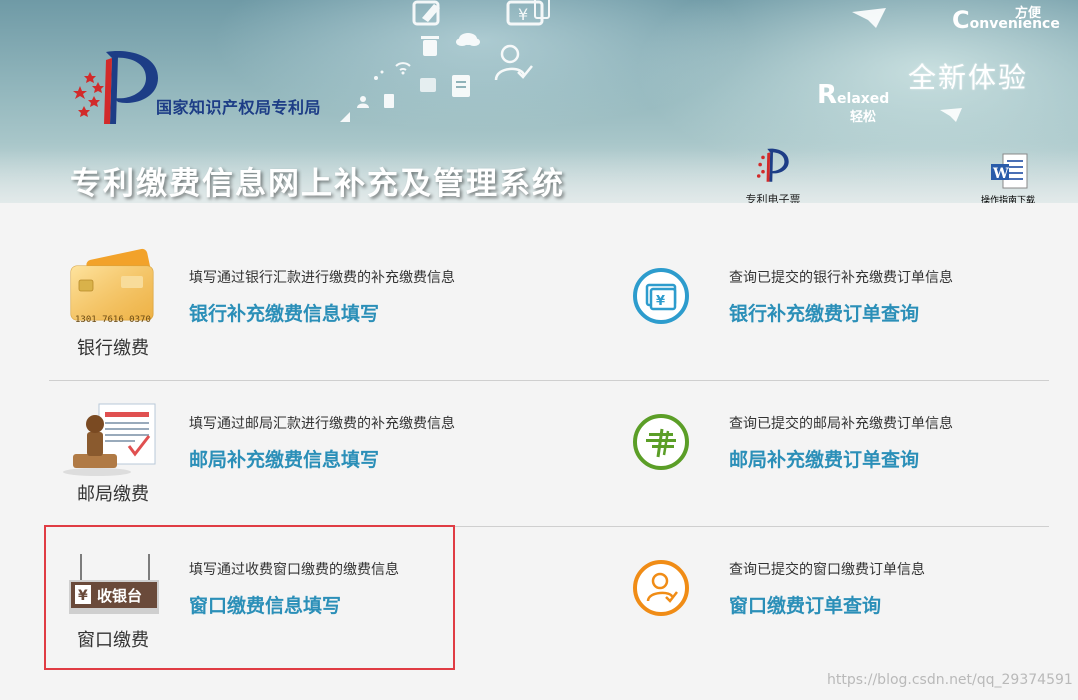  What do you see at coordinates (841, 424) in the screenshot?
I see `post-query-description: 查询已提交的邮局补充缴费订单信息` at bounding box center [841, 424].